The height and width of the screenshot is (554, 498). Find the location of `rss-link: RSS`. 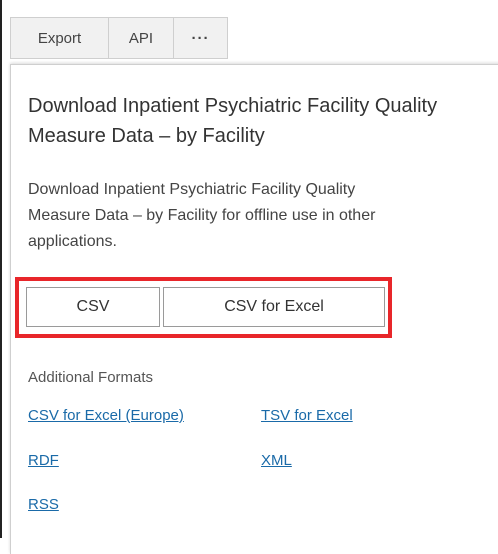

rss-link: RSS is located at coordinates (43, 504).